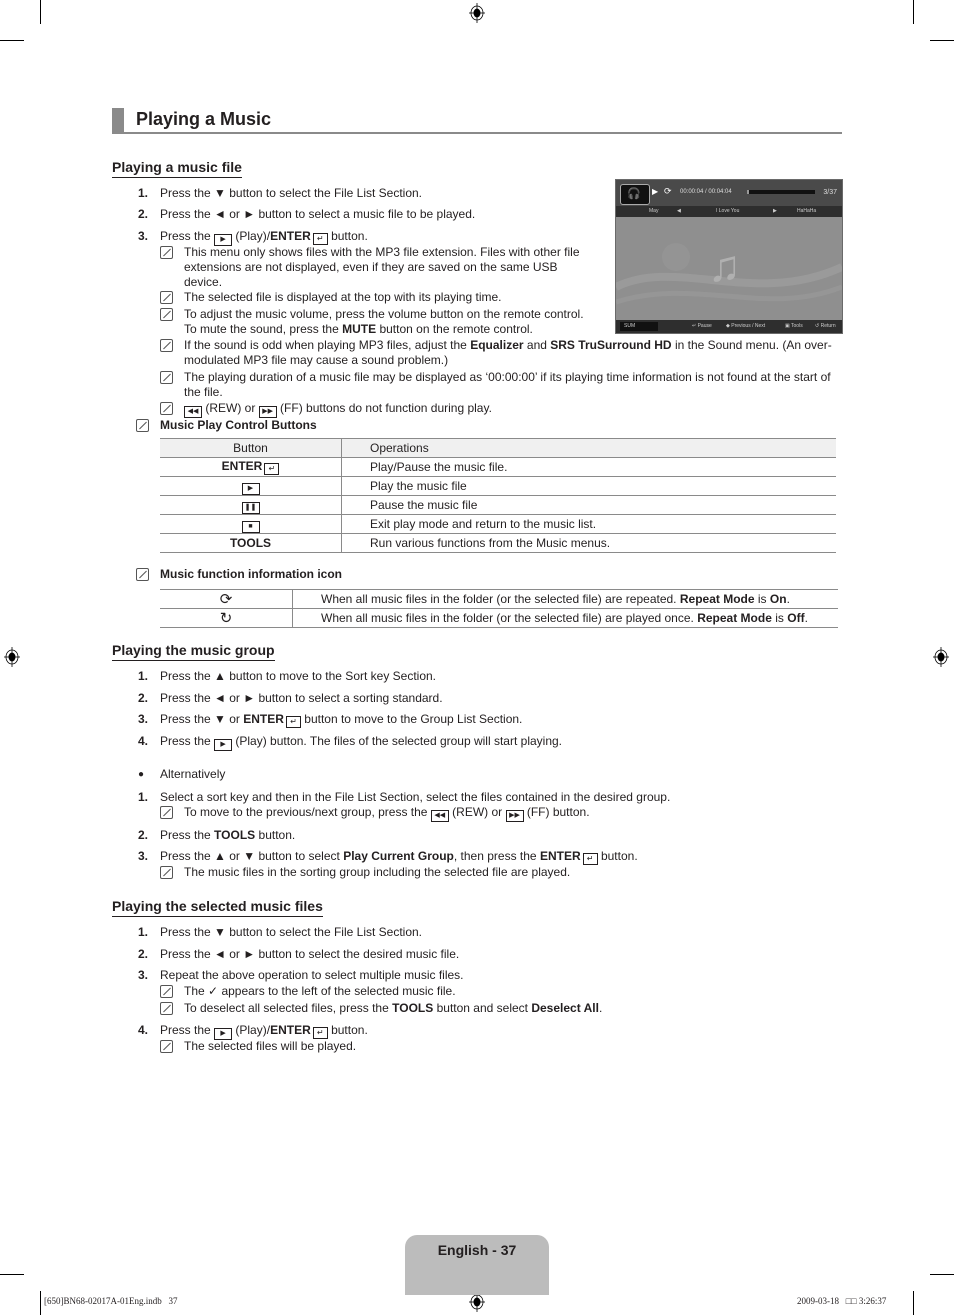  I want to click on column-header-operations: Operations, so click(588, 448).